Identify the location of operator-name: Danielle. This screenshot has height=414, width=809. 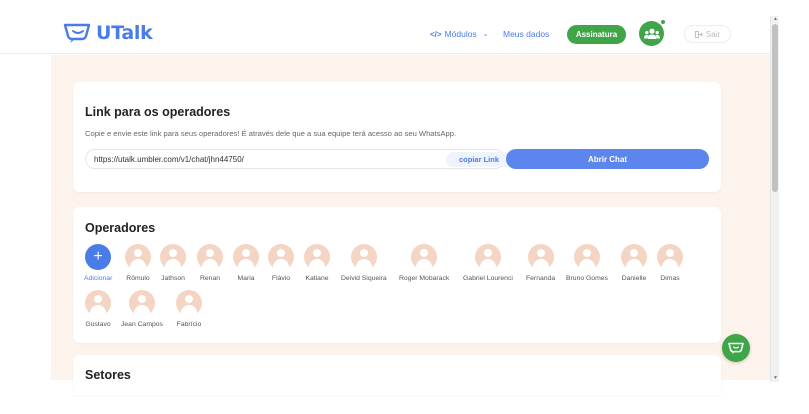
(634, 278).